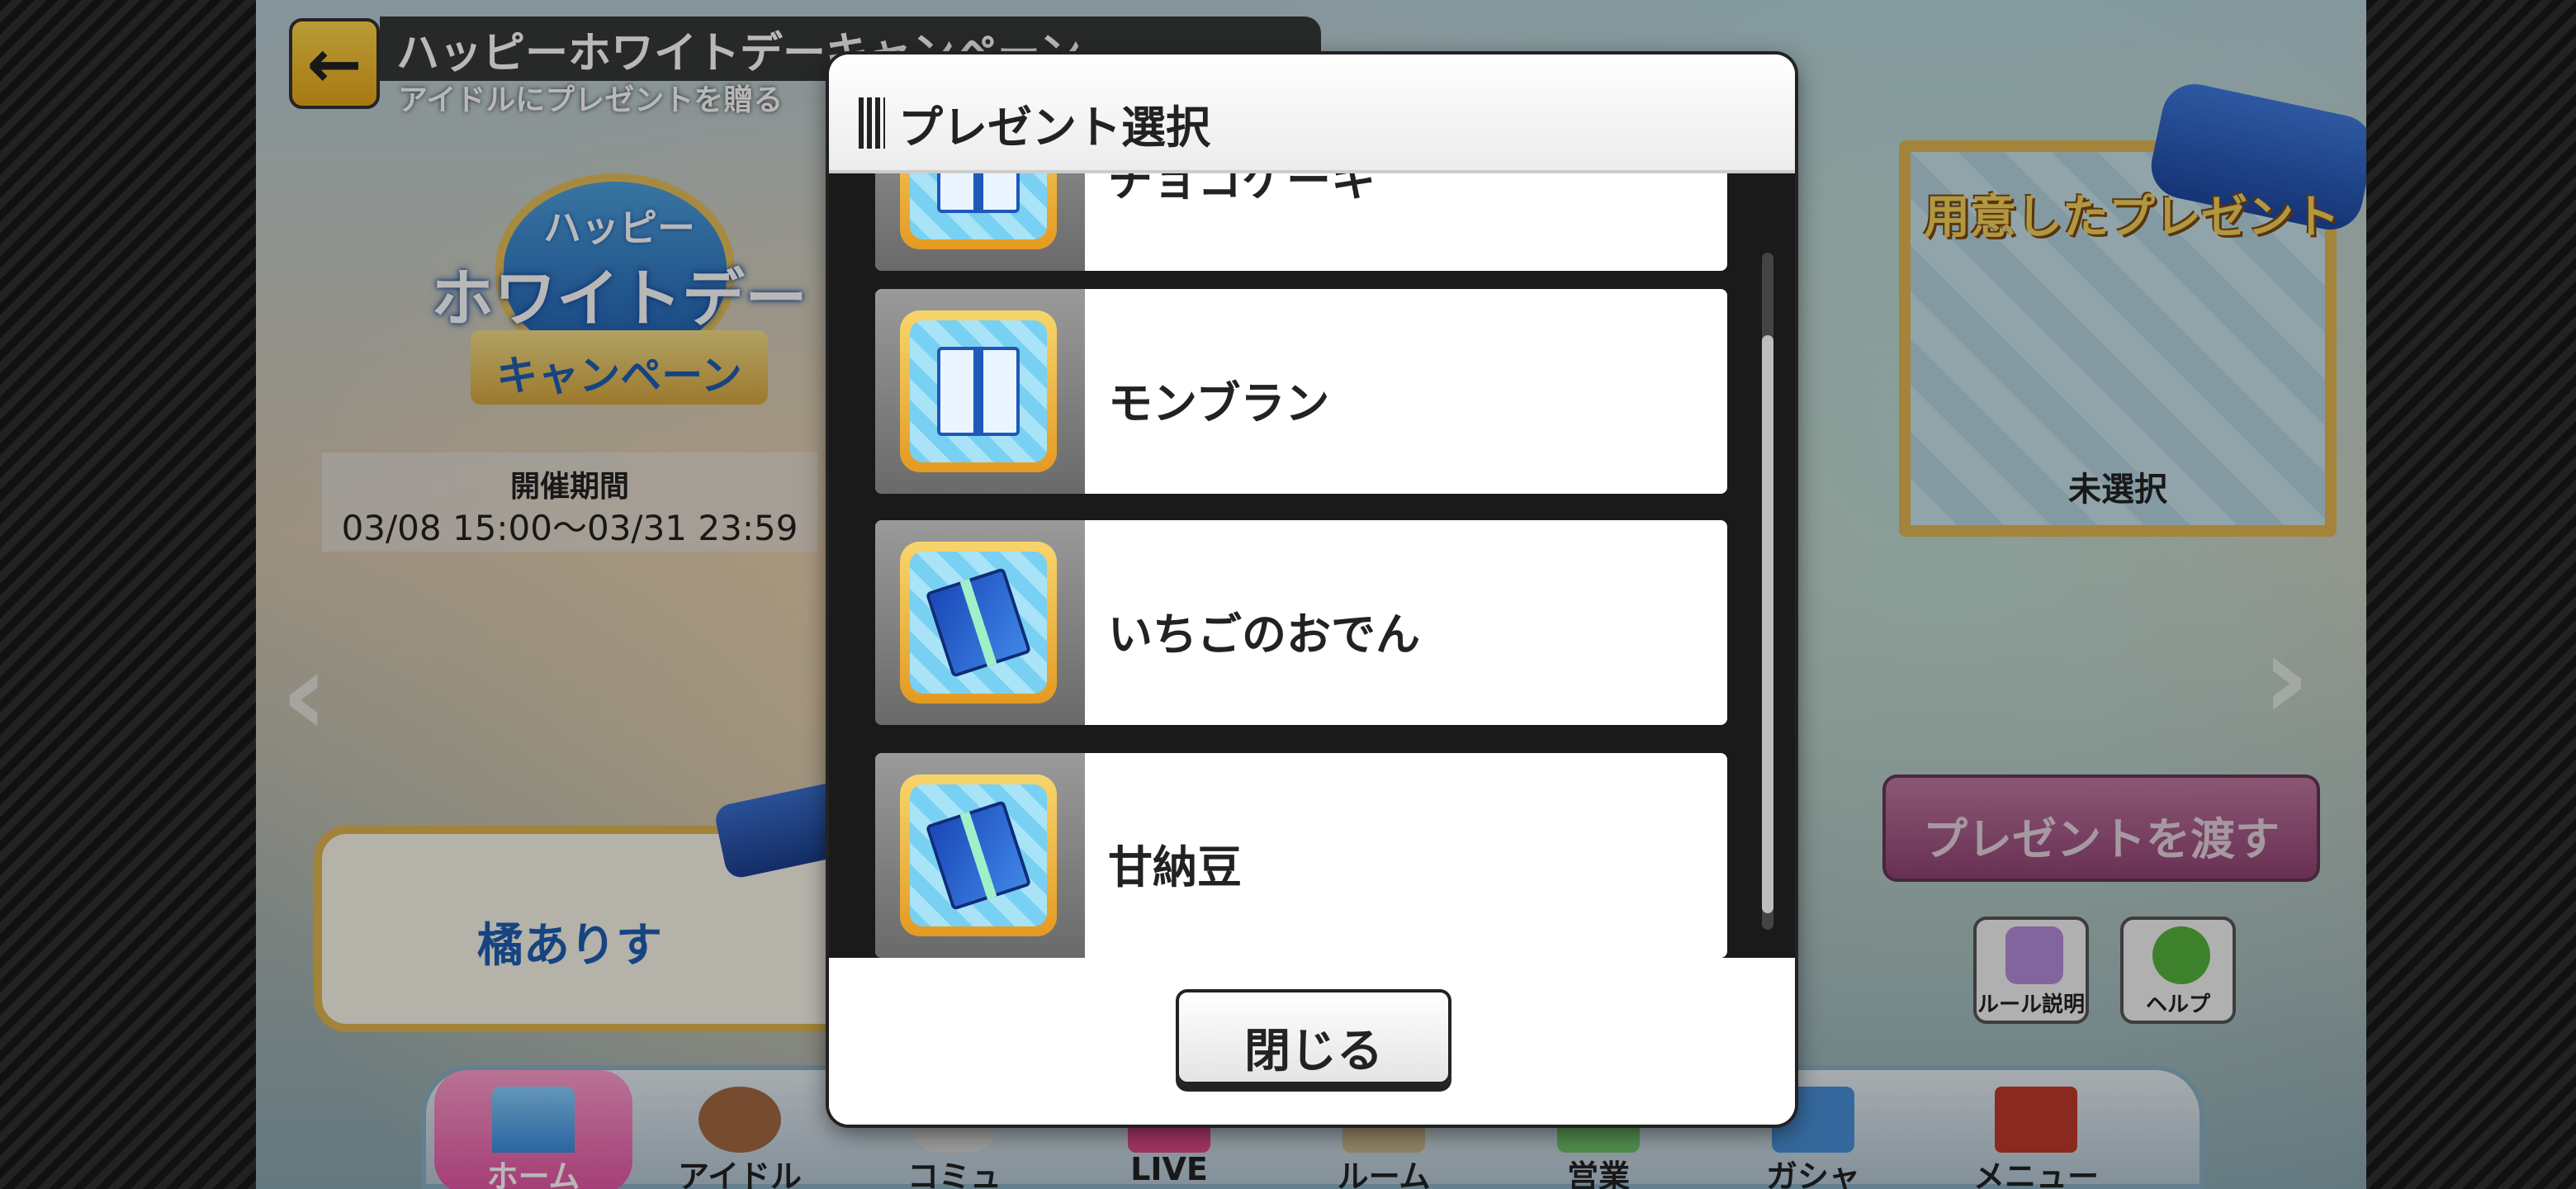 The height and width of the screenshot is (1189, 2576). What do you see at coordinates (1054, 128) in the screenshot?
I see `dialog-title: プレゼント選択` at bounding box center [1054, 128].